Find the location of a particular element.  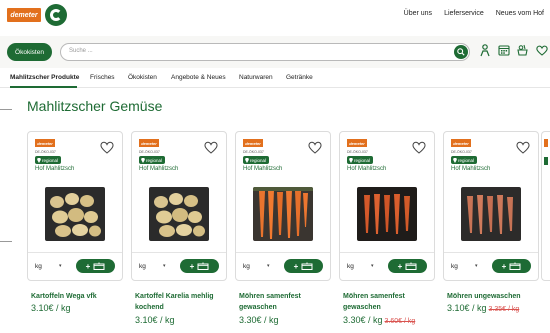

top-nav: Über uns Lieferservice Neues vom Hof is located at coordinates (474, 13).